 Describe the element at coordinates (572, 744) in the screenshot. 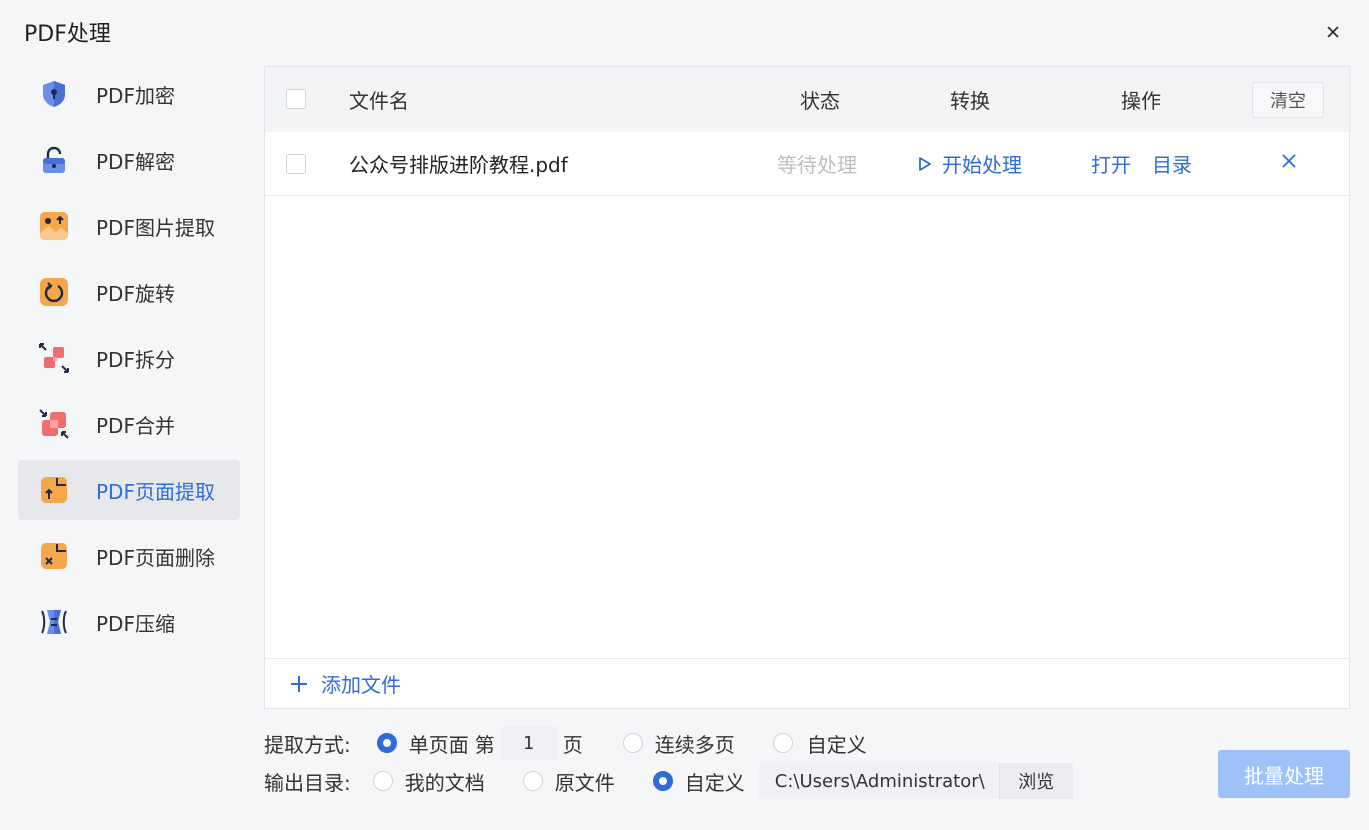

I see `page-suffix: 页` at that location.